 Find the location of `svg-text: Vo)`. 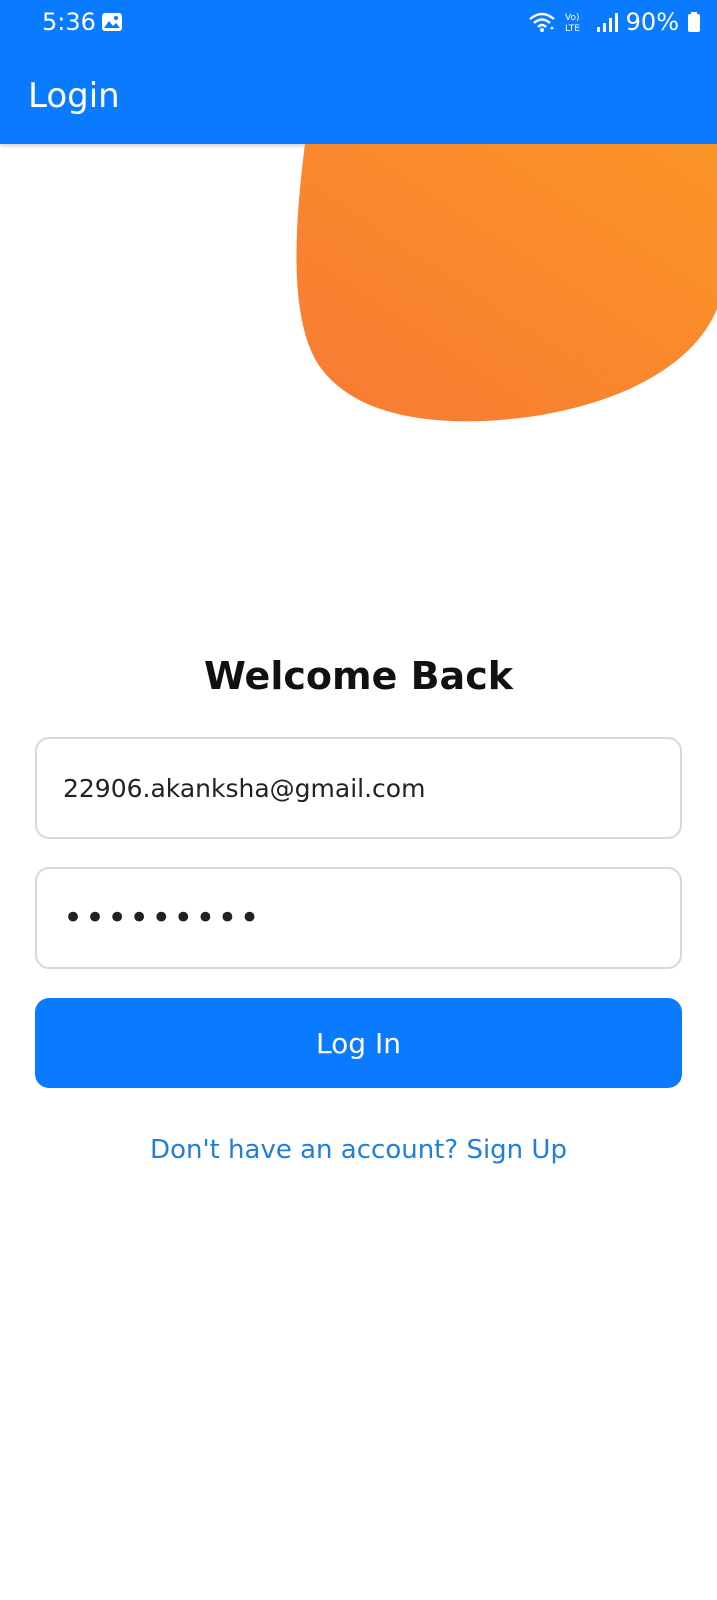

svg-text: Vo) is located at coordinates (572, 18).